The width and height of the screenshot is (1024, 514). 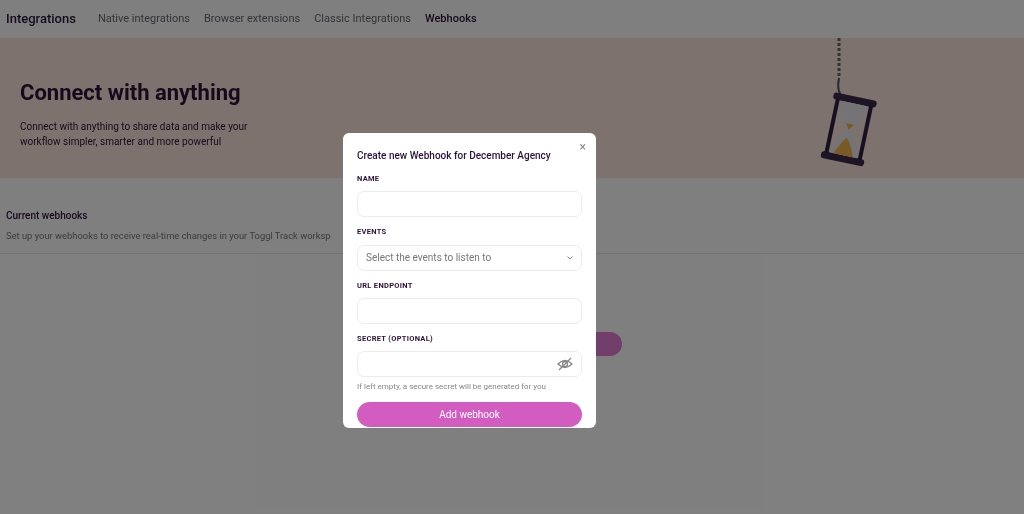 What do you see at coordinates (565, 364) in the screenshot?
I see `eye-off-icon` at bounding box center [565, 364].